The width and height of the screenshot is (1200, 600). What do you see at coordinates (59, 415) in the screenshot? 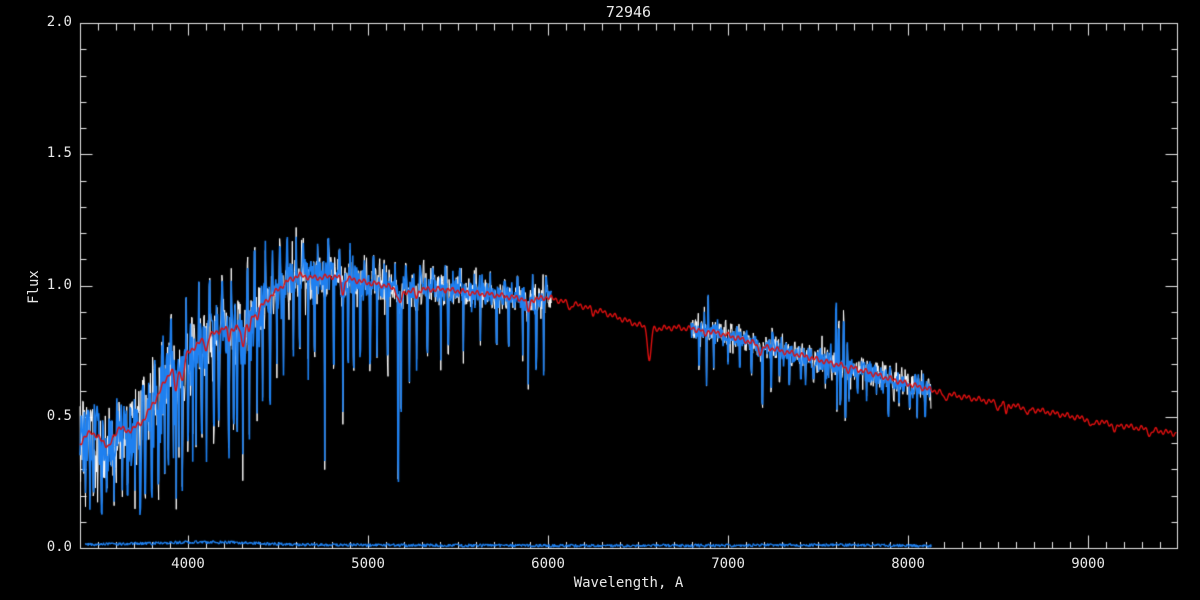
I see `y-tick-label: 0.5` at bounding box center [59, 415].